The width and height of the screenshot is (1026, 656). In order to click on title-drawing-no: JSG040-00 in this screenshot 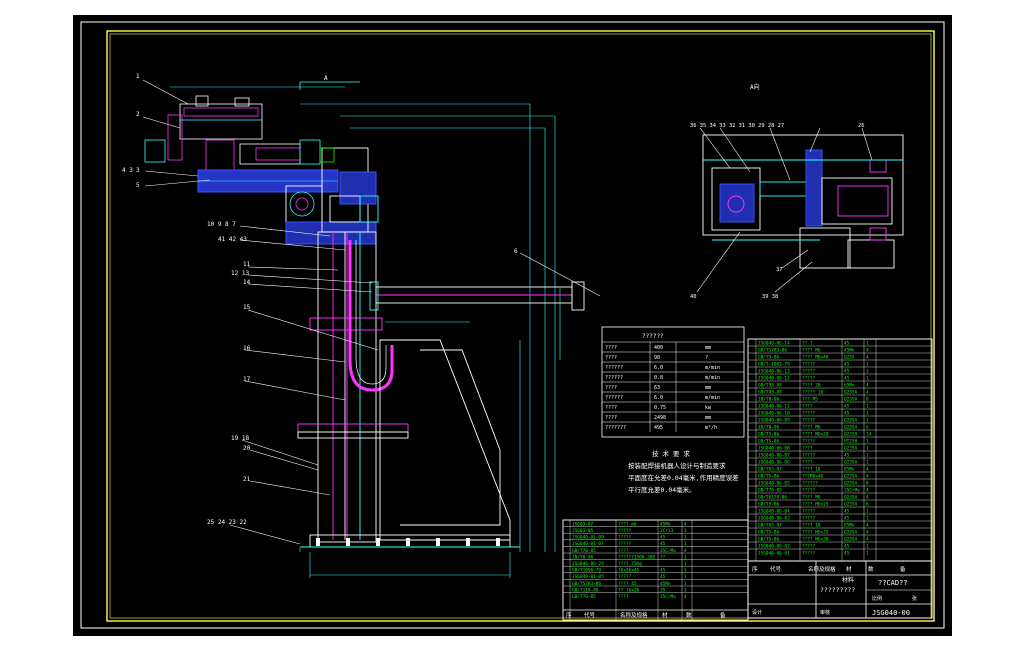, I will do `click(891, 613)`.